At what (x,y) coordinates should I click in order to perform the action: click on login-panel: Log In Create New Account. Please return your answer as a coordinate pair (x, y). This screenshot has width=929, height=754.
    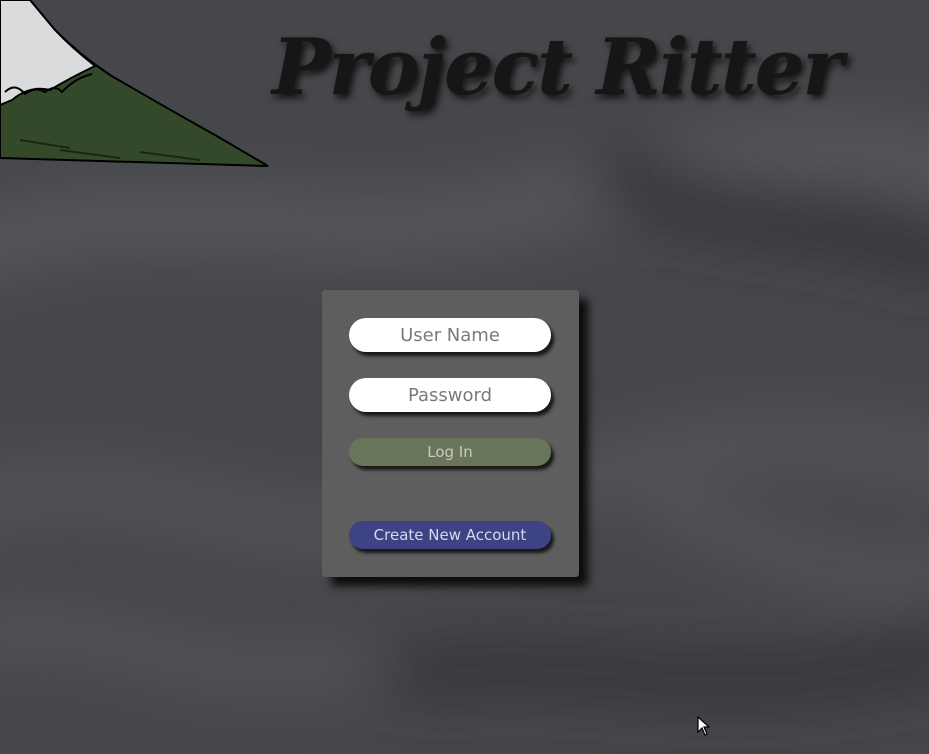
    Looking at the image, I should click on (450, 433).